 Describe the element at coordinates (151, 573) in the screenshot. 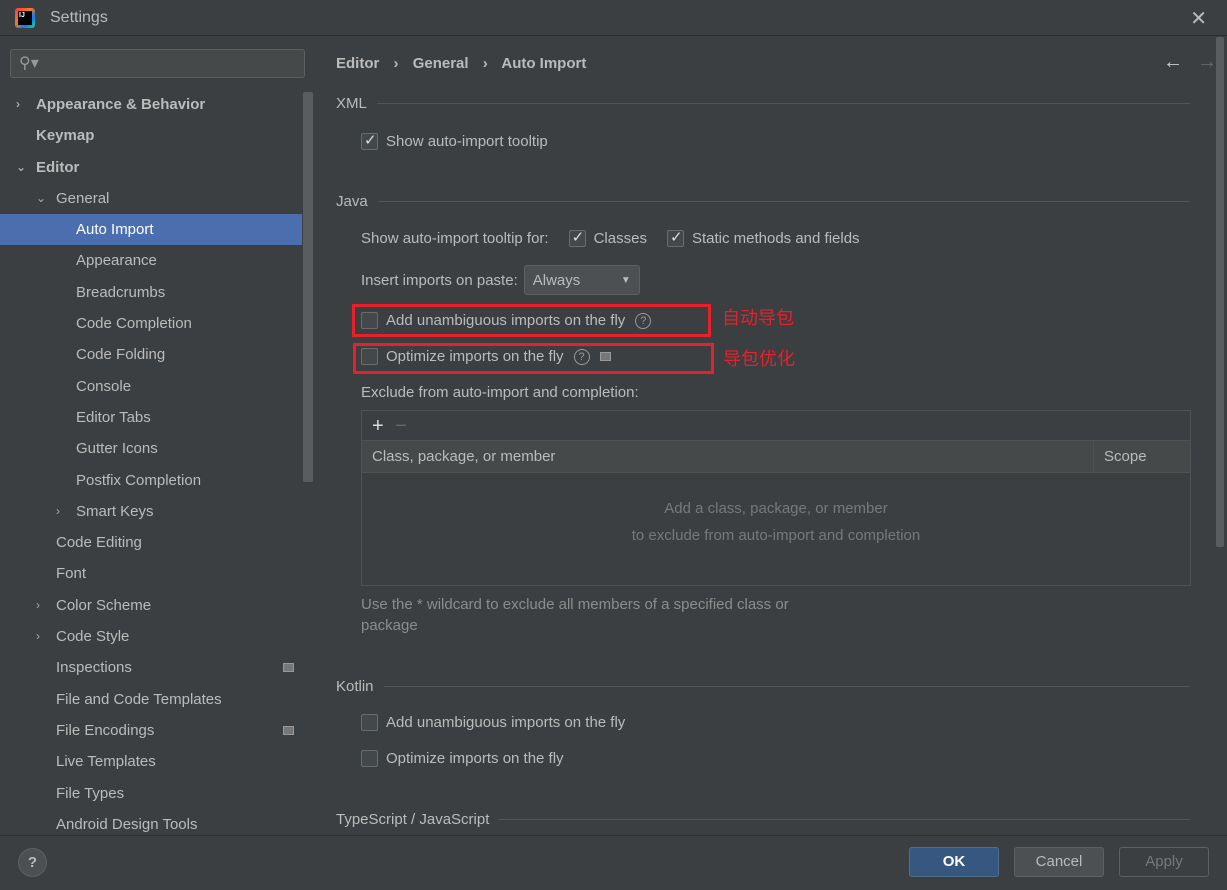

I see `sidebar-item-font: Font` at that location.